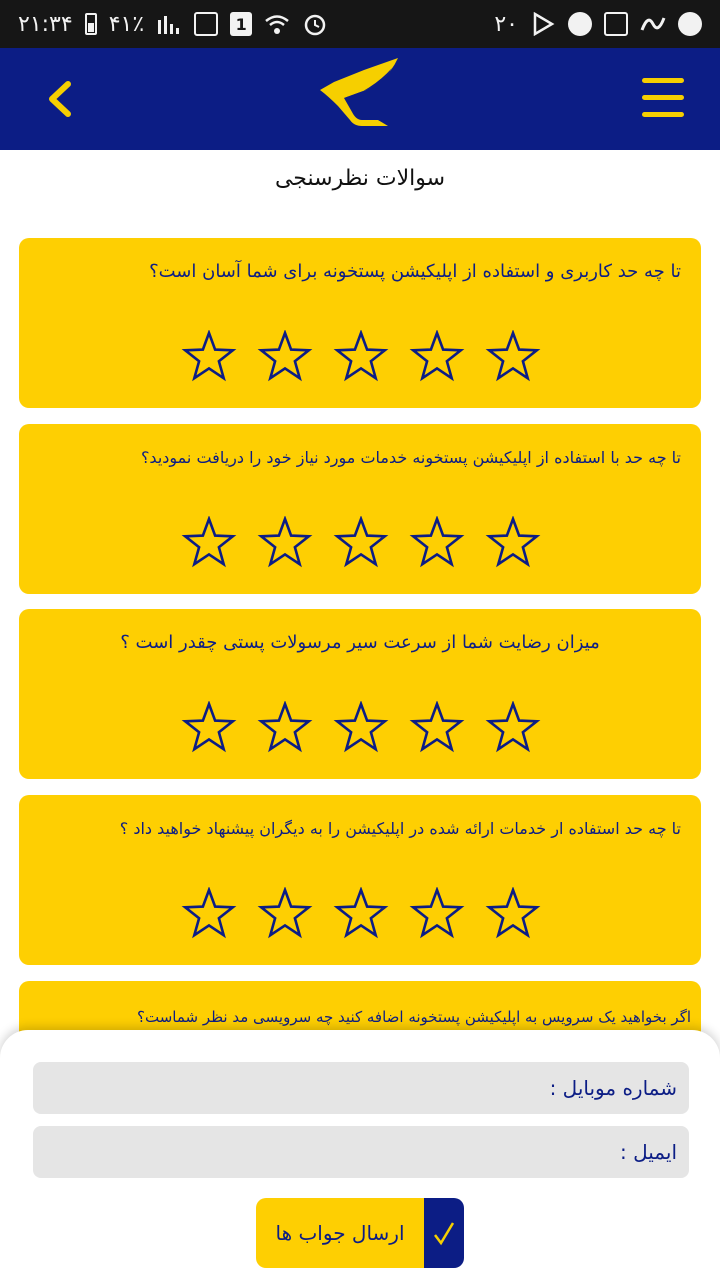 This screenshot has width=720, height=1280. I want to click on gallery-icon, so click(616, 24).